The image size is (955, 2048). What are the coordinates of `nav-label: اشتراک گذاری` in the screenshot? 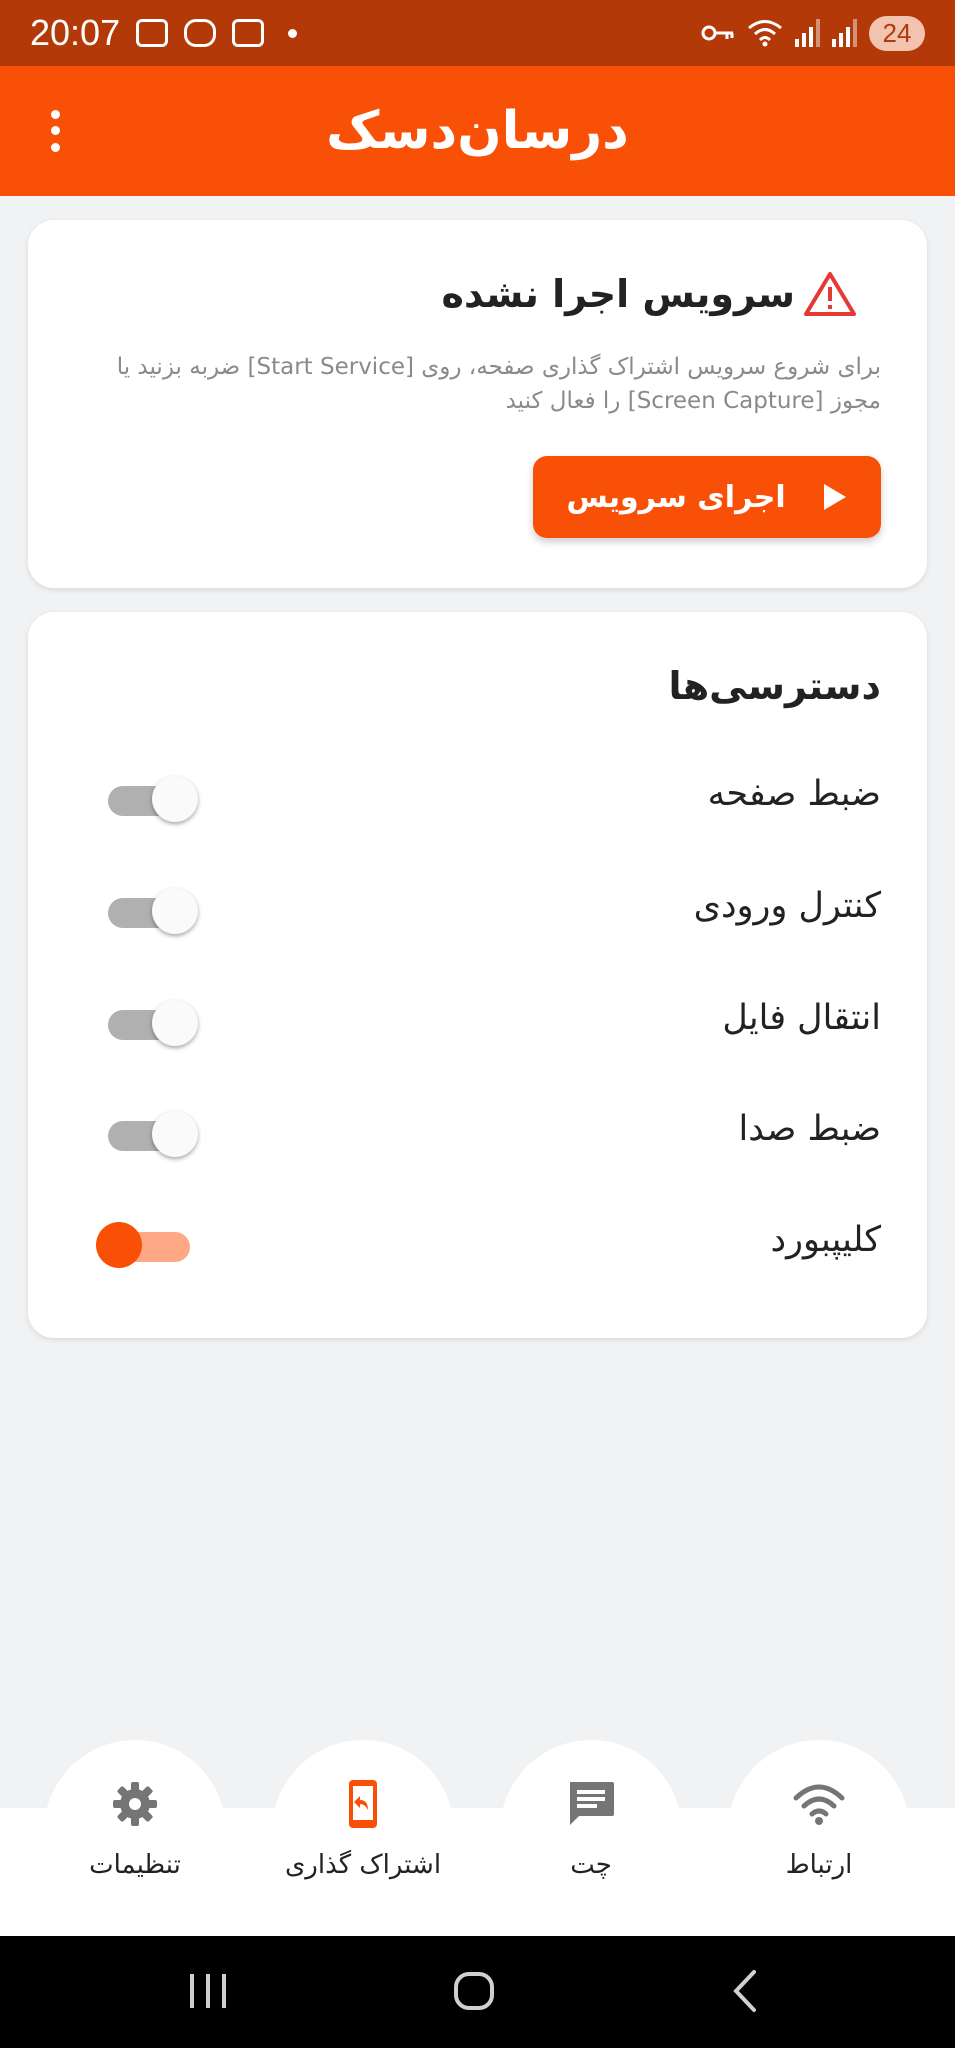 It's located at (363, 1865).